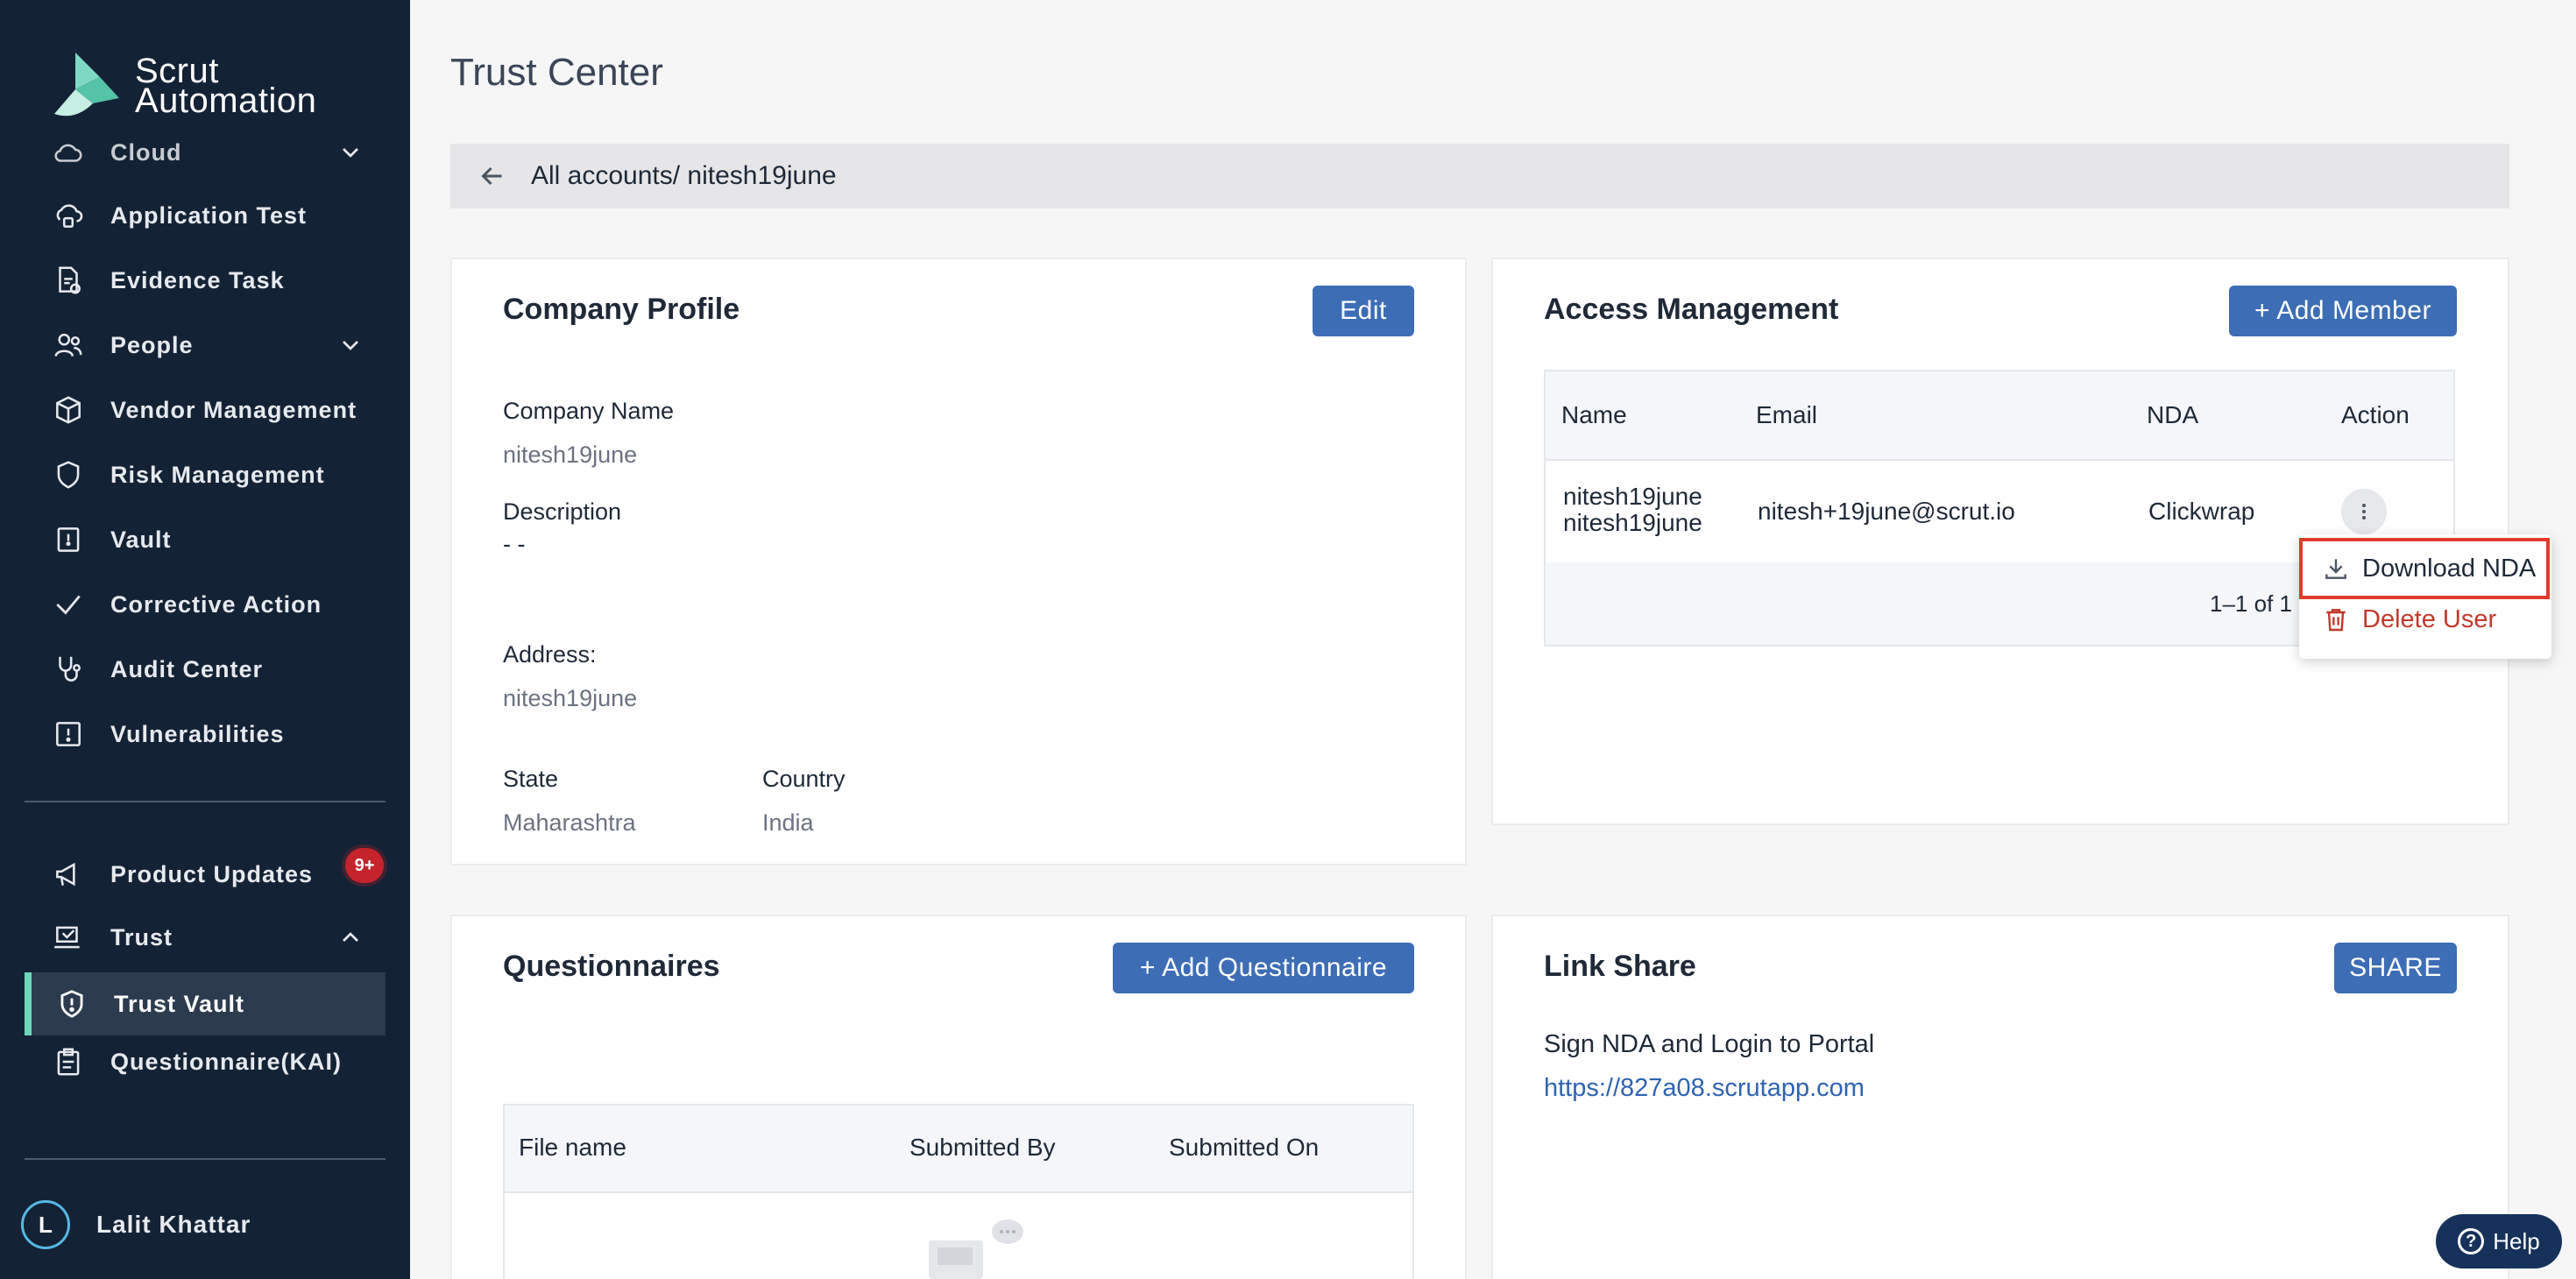 The image size is (2576, 1279). I want to click on menu-item-highlight, so click(2424, 568).